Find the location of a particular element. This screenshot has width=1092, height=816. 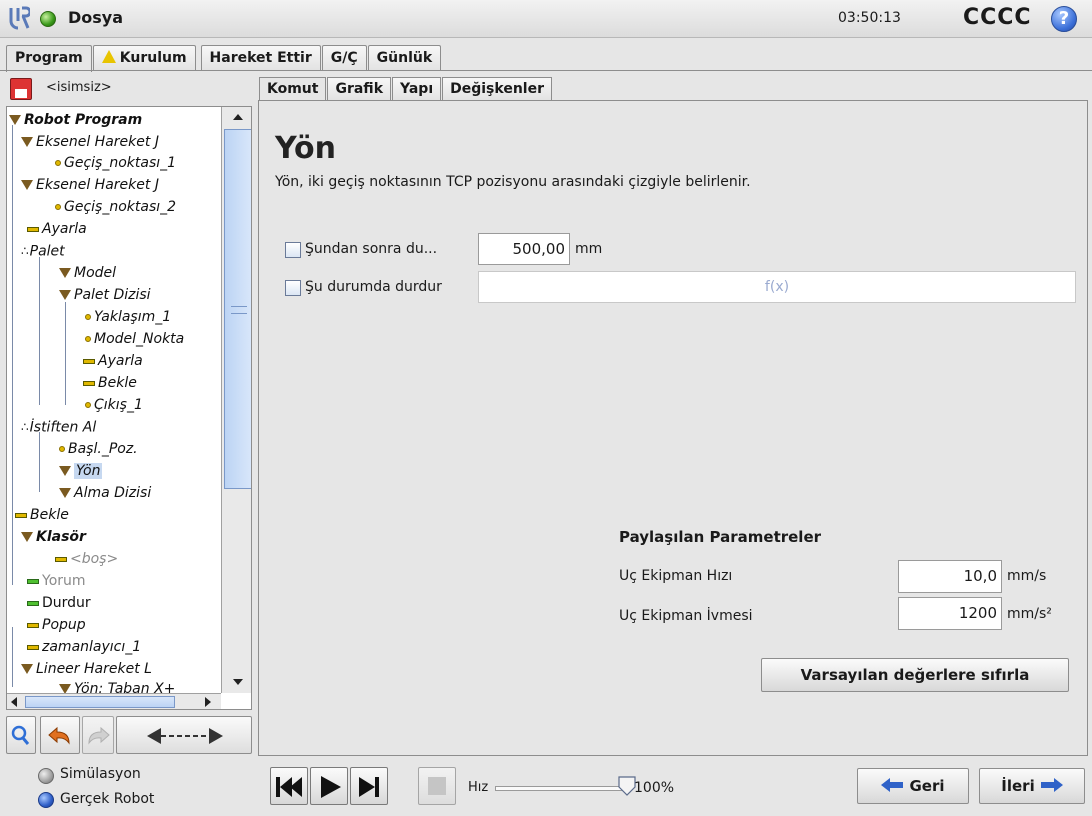

scroll-up-icon is located at coordinates (238, 117).